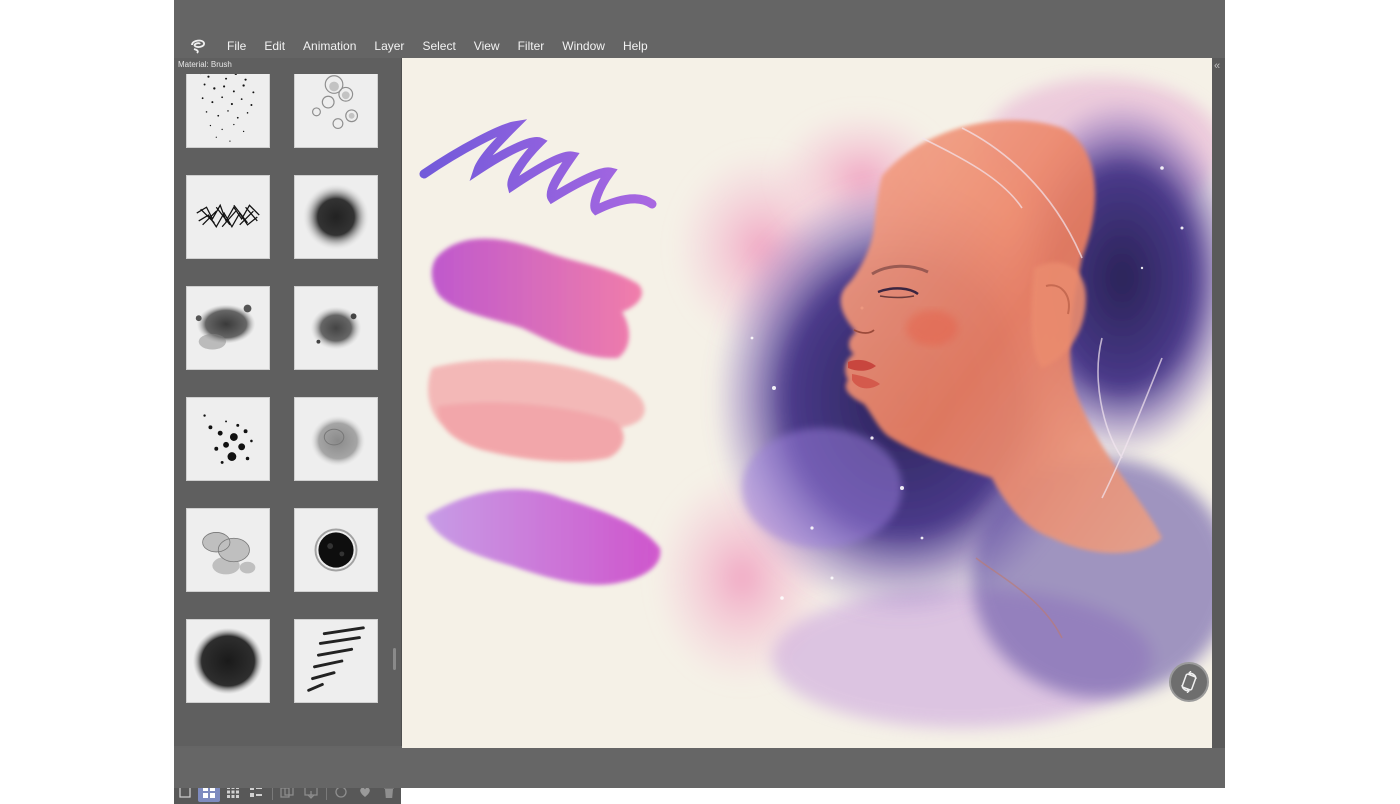 The width and height of the screenshot is (1400, 804). What do you see at coordinates (205, 64) in the screenshot?
I see `panel-title: Material: Brush` at bounding box center [205, 64].